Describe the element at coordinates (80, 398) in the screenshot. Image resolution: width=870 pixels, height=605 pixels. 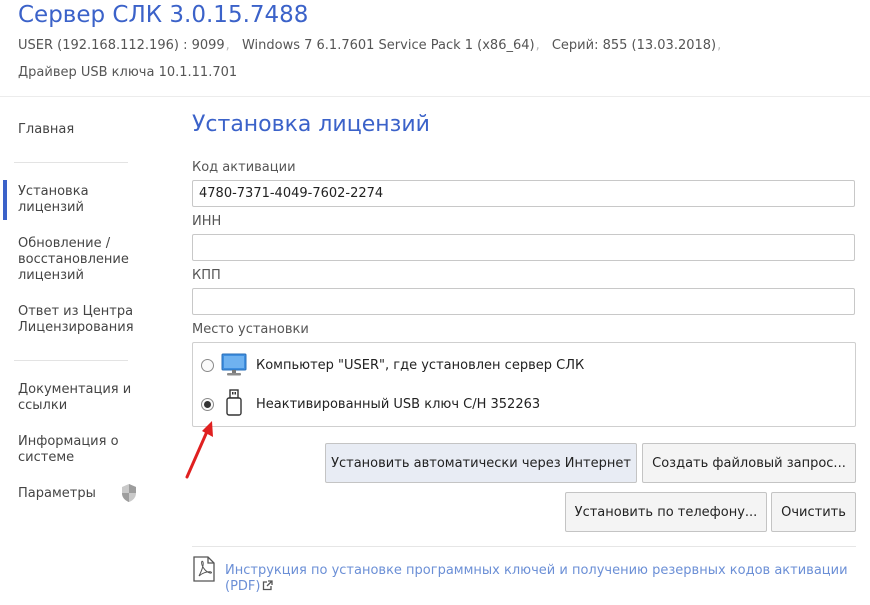
I see `sidebar-item-documentation: Документация и ссылки` at that location.